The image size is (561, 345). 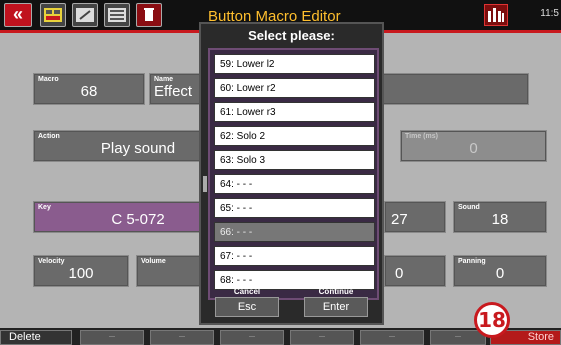 I want to click on panel-icon, so click(x=53, y=15).